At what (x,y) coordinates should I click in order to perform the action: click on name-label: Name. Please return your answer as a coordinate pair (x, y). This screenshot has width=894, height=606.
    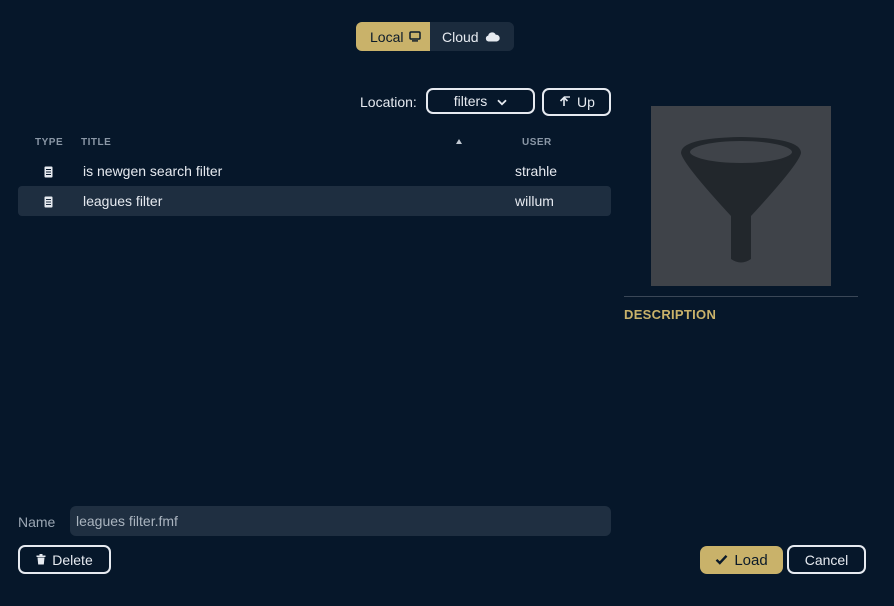
    Looking at the image, I should click on (37, 522).